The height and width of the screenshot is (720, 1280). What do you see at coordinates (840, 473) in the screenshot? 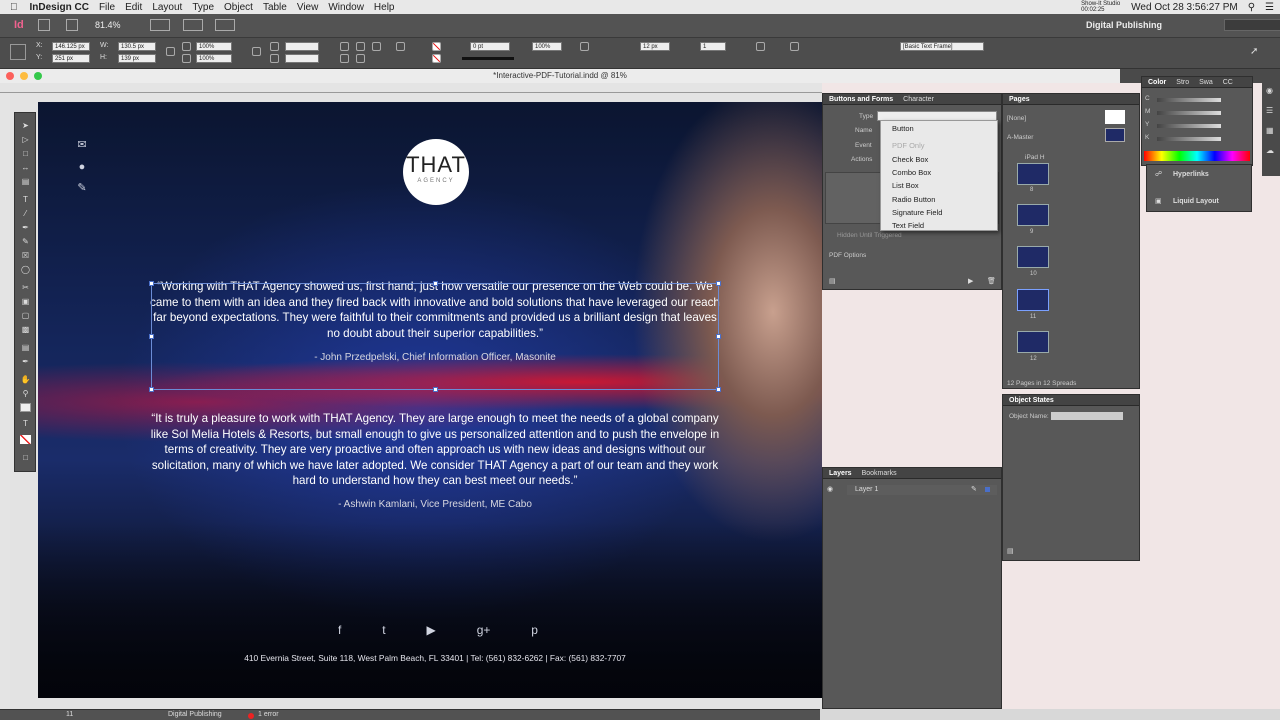
I see `tab-layers: Layers` at bounding box center [840, 473].